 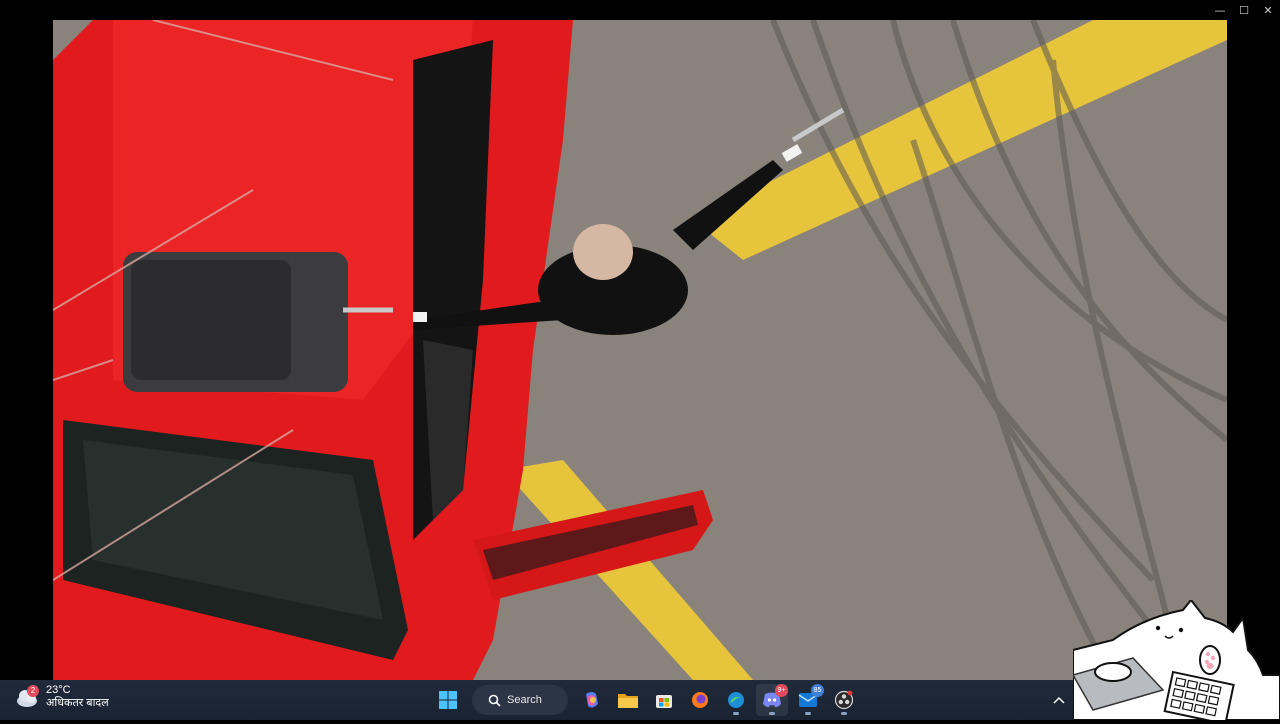 I want to click on weather-condition: अधिकतर बादल, so click(x=77, y=703).